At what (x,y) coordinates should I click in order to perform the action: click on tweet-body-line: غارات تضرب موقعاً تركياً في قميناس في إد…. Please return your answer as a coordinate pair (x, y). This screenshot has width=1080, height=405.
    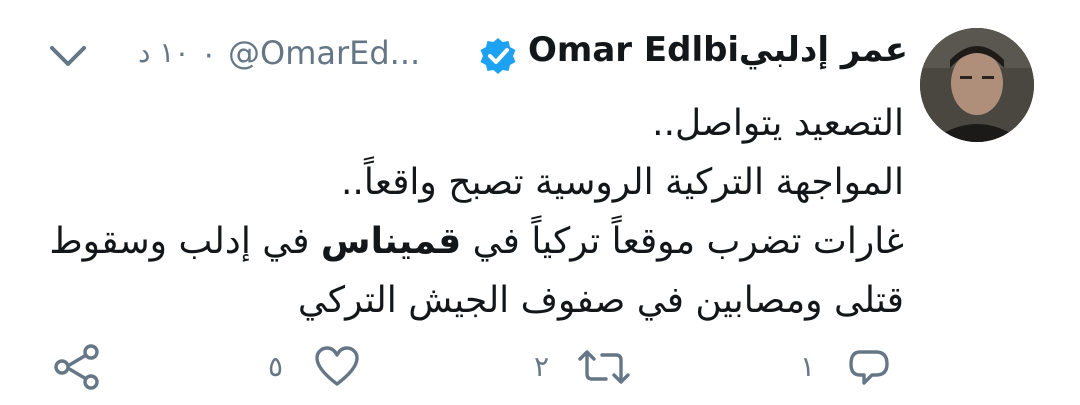
    Looking at the image, I should click on (476, 241).